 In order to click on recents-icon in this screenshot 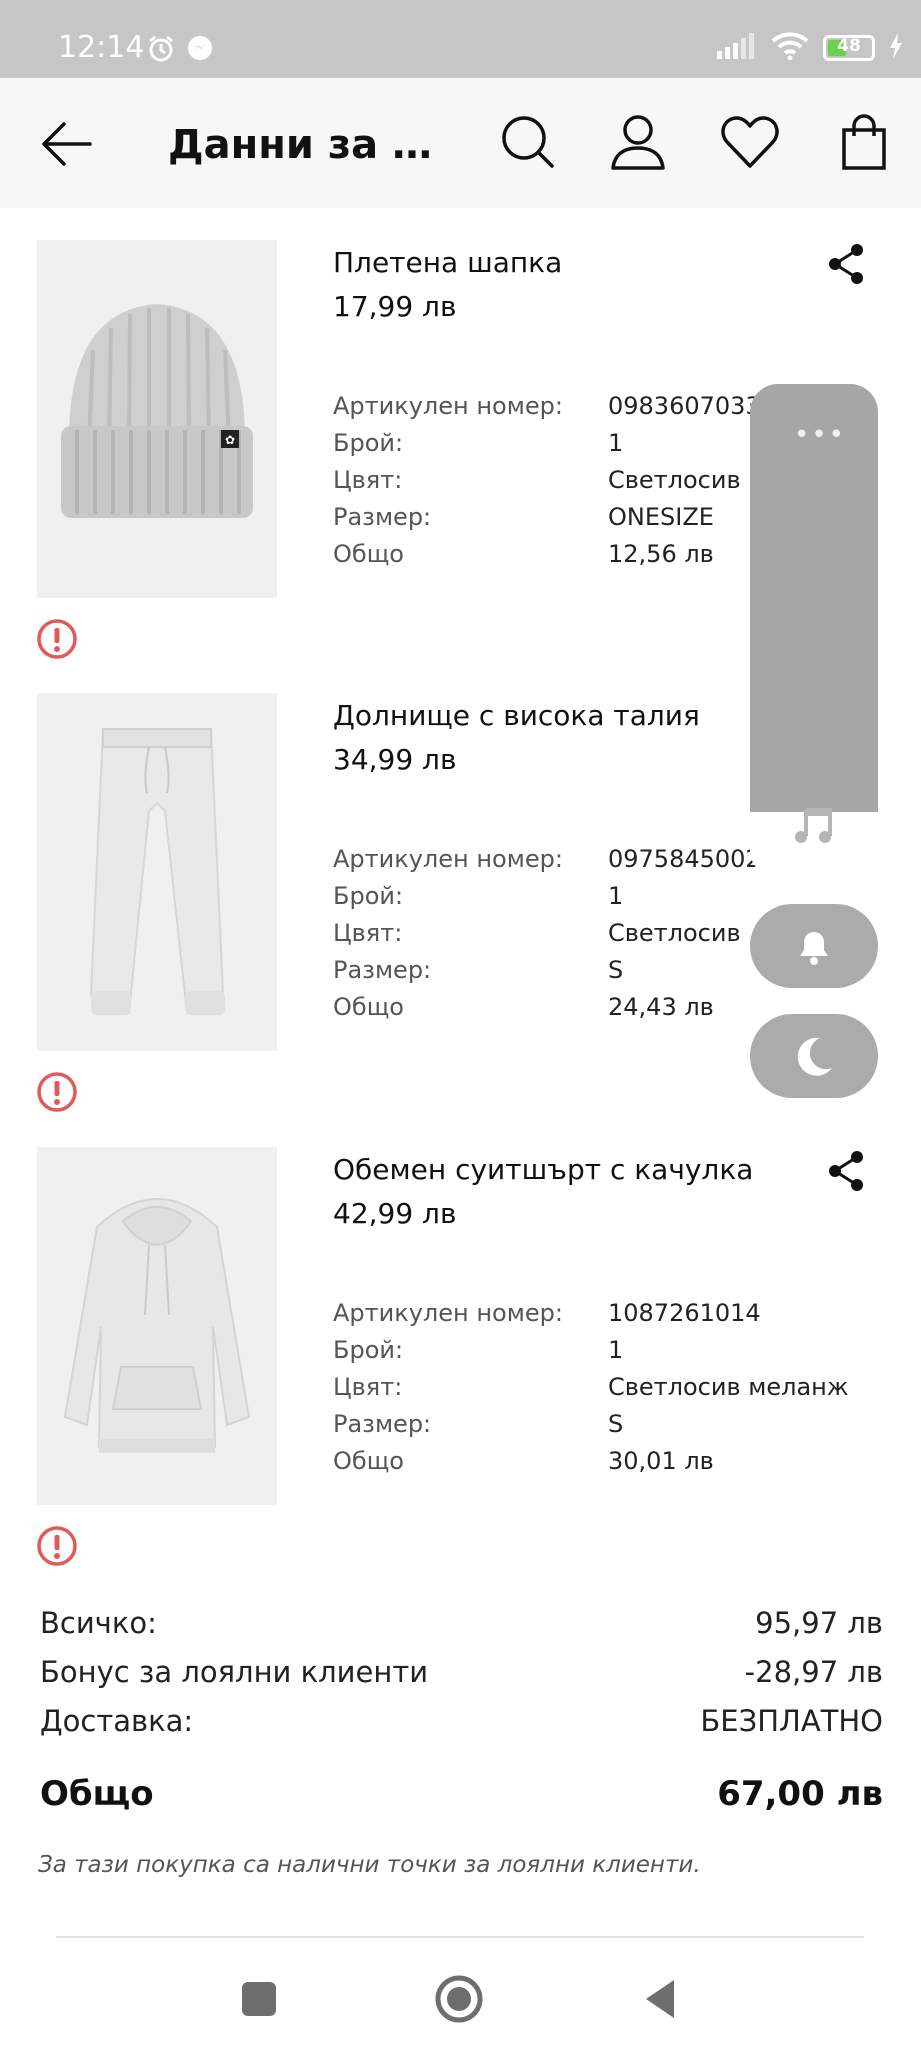, I will do `click(259, 1999)`.